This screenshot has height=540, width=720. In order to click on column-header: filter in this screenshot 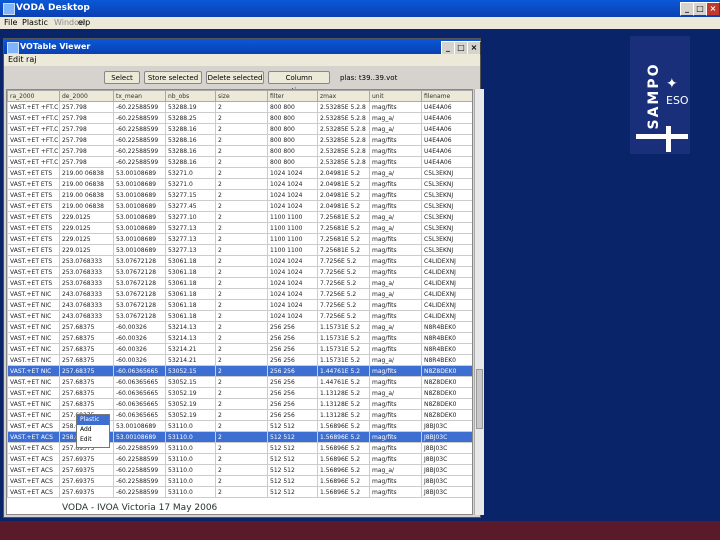, I will do `click(292, 96)`.